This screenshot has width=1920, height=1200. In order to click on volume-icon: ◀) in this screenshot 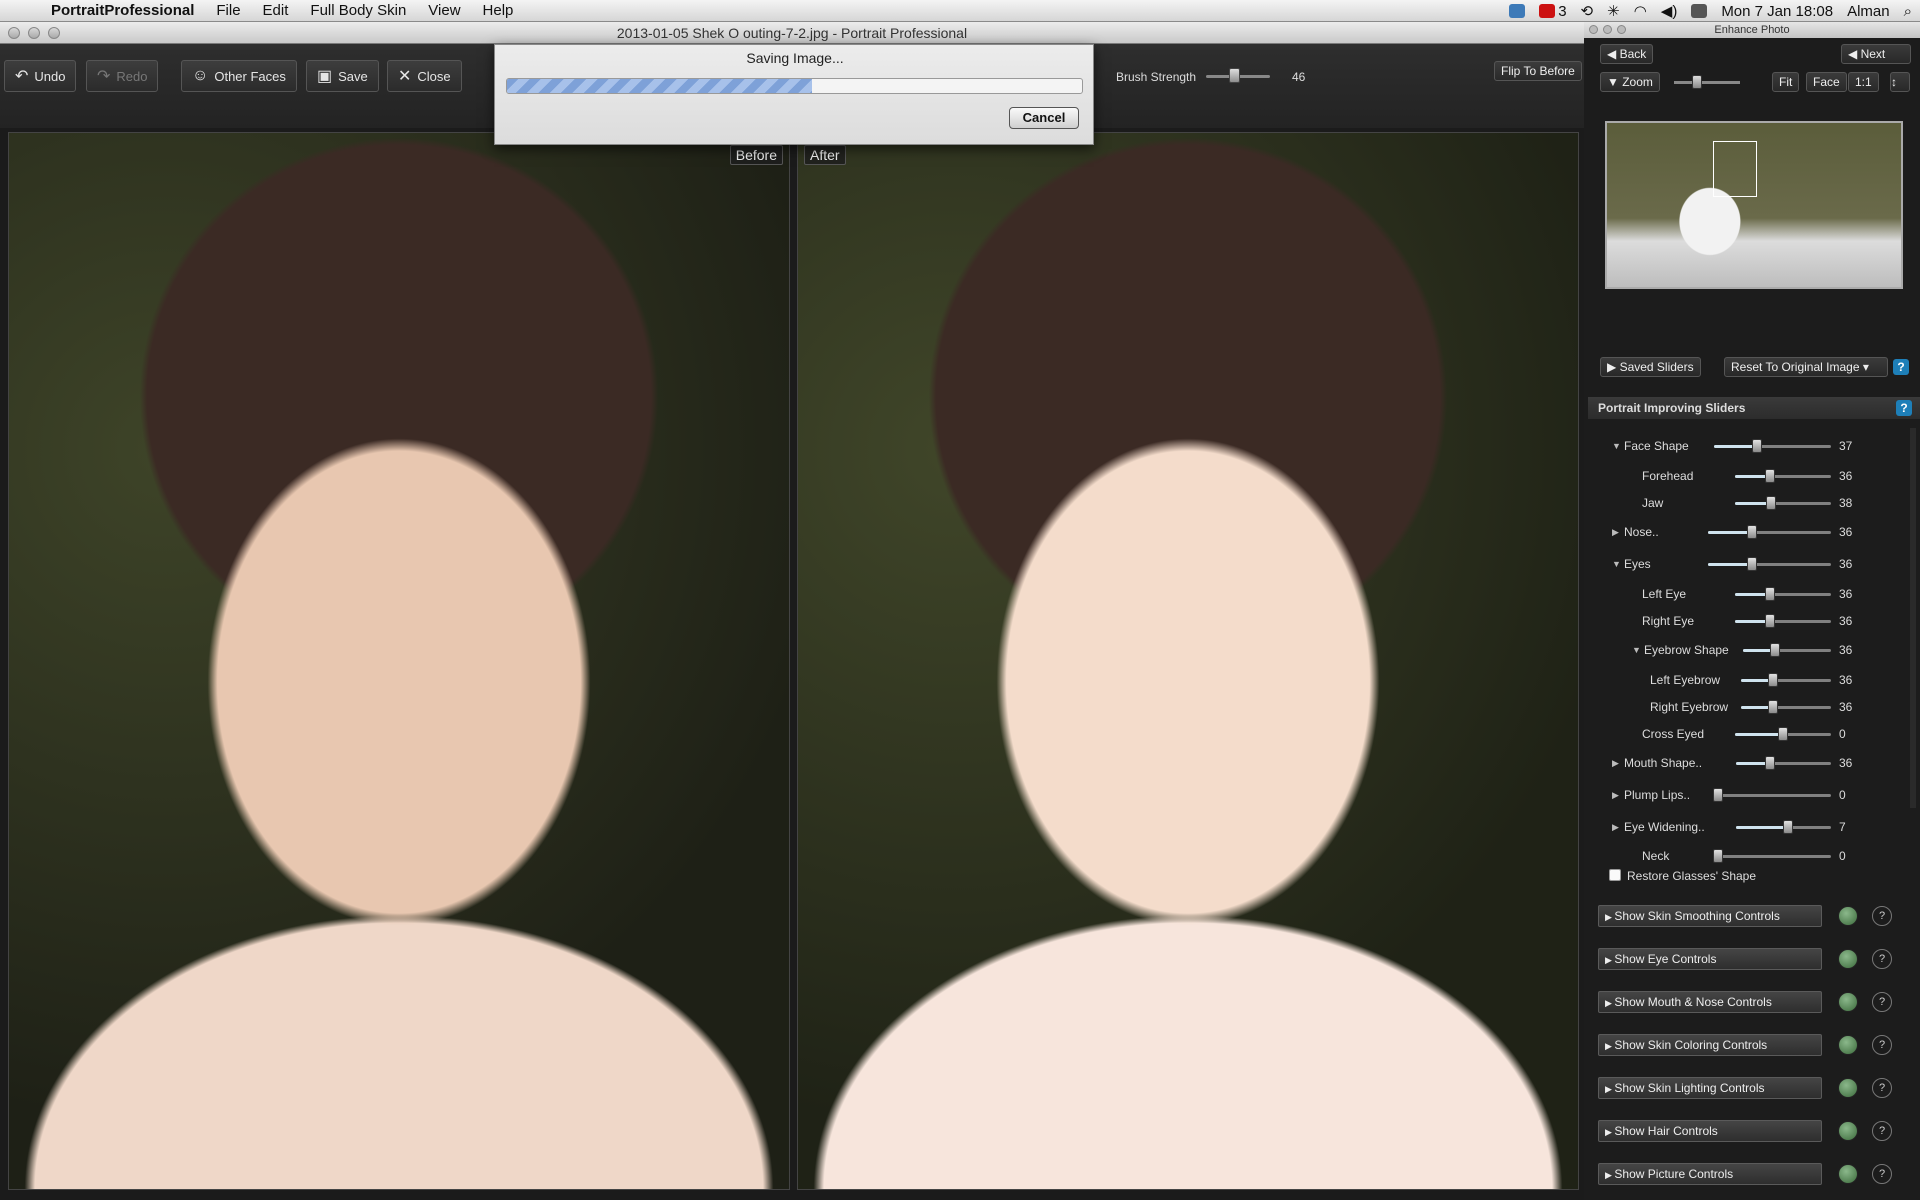, I will do `click(1669, 11)`.